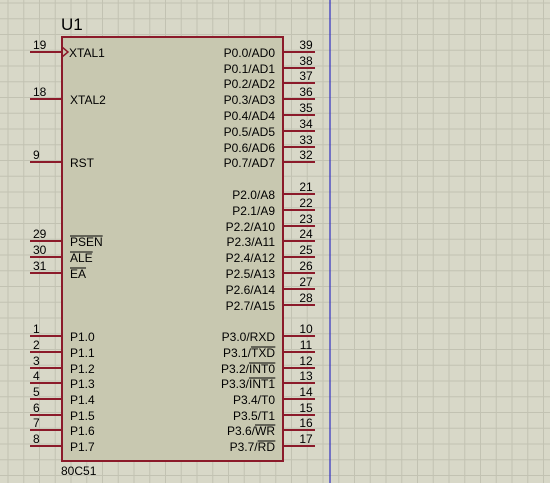 Image resolution: width=550 pixels, height=483 pixels. What do you see at coordinates (82, 353) in the screenshot?
I see `pin-label: P1.1` at bounding box center [82, 353].